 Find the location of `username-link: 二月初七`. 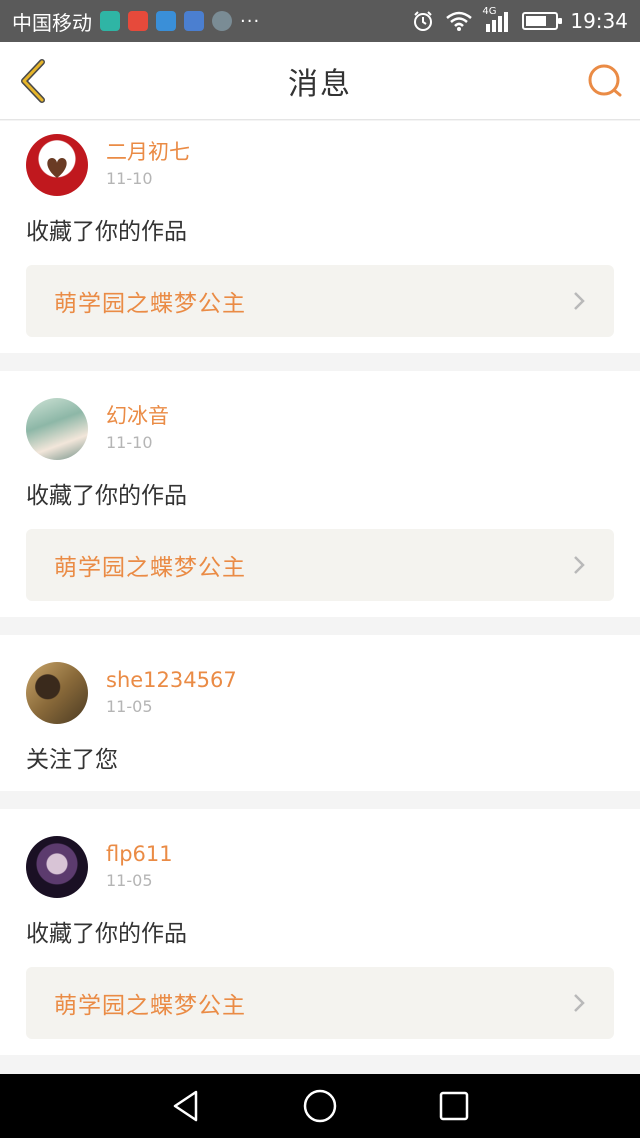

username-link: 二月初七 is located at coordinates (148, 152).